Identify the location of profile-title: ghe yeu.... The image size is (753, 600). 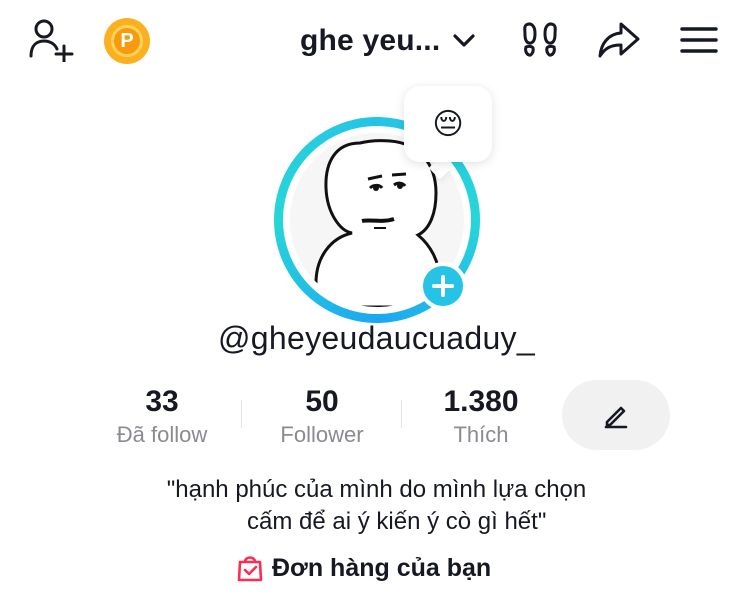
(370, 40).